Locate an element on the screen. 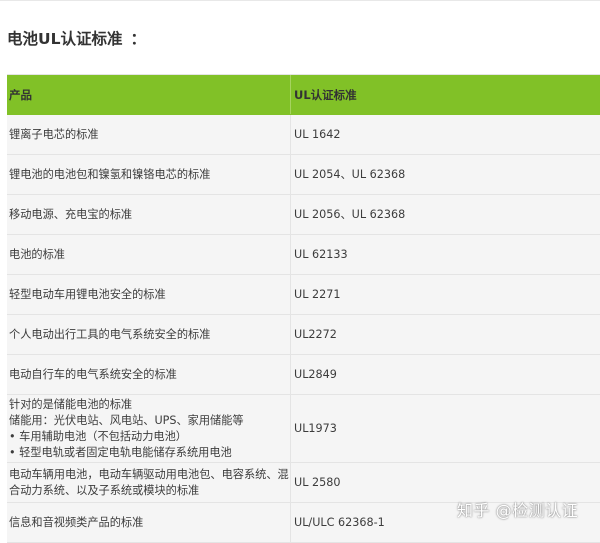 The image size is (600, 543). standard-cell: UL2272 is located at coordinates (315, 334).